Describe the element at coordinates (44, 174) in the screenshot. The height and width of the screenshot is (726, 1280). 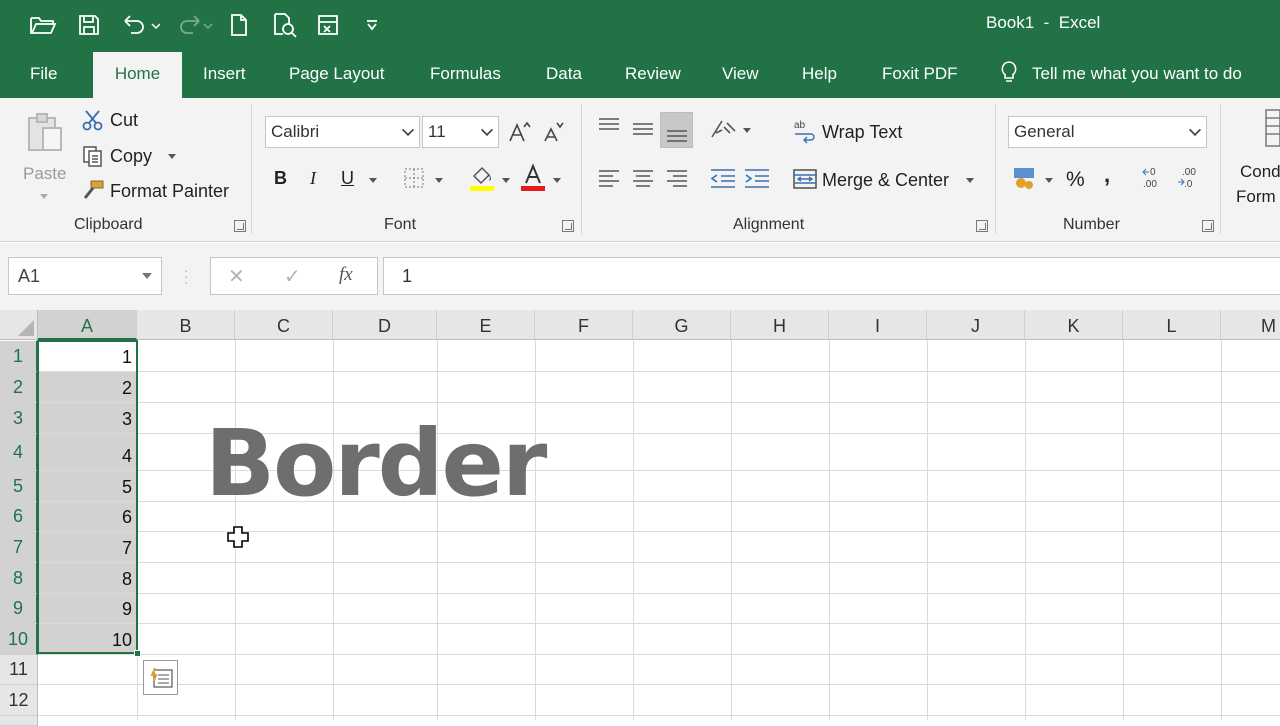
I see `paste-button: Paste` at that location.